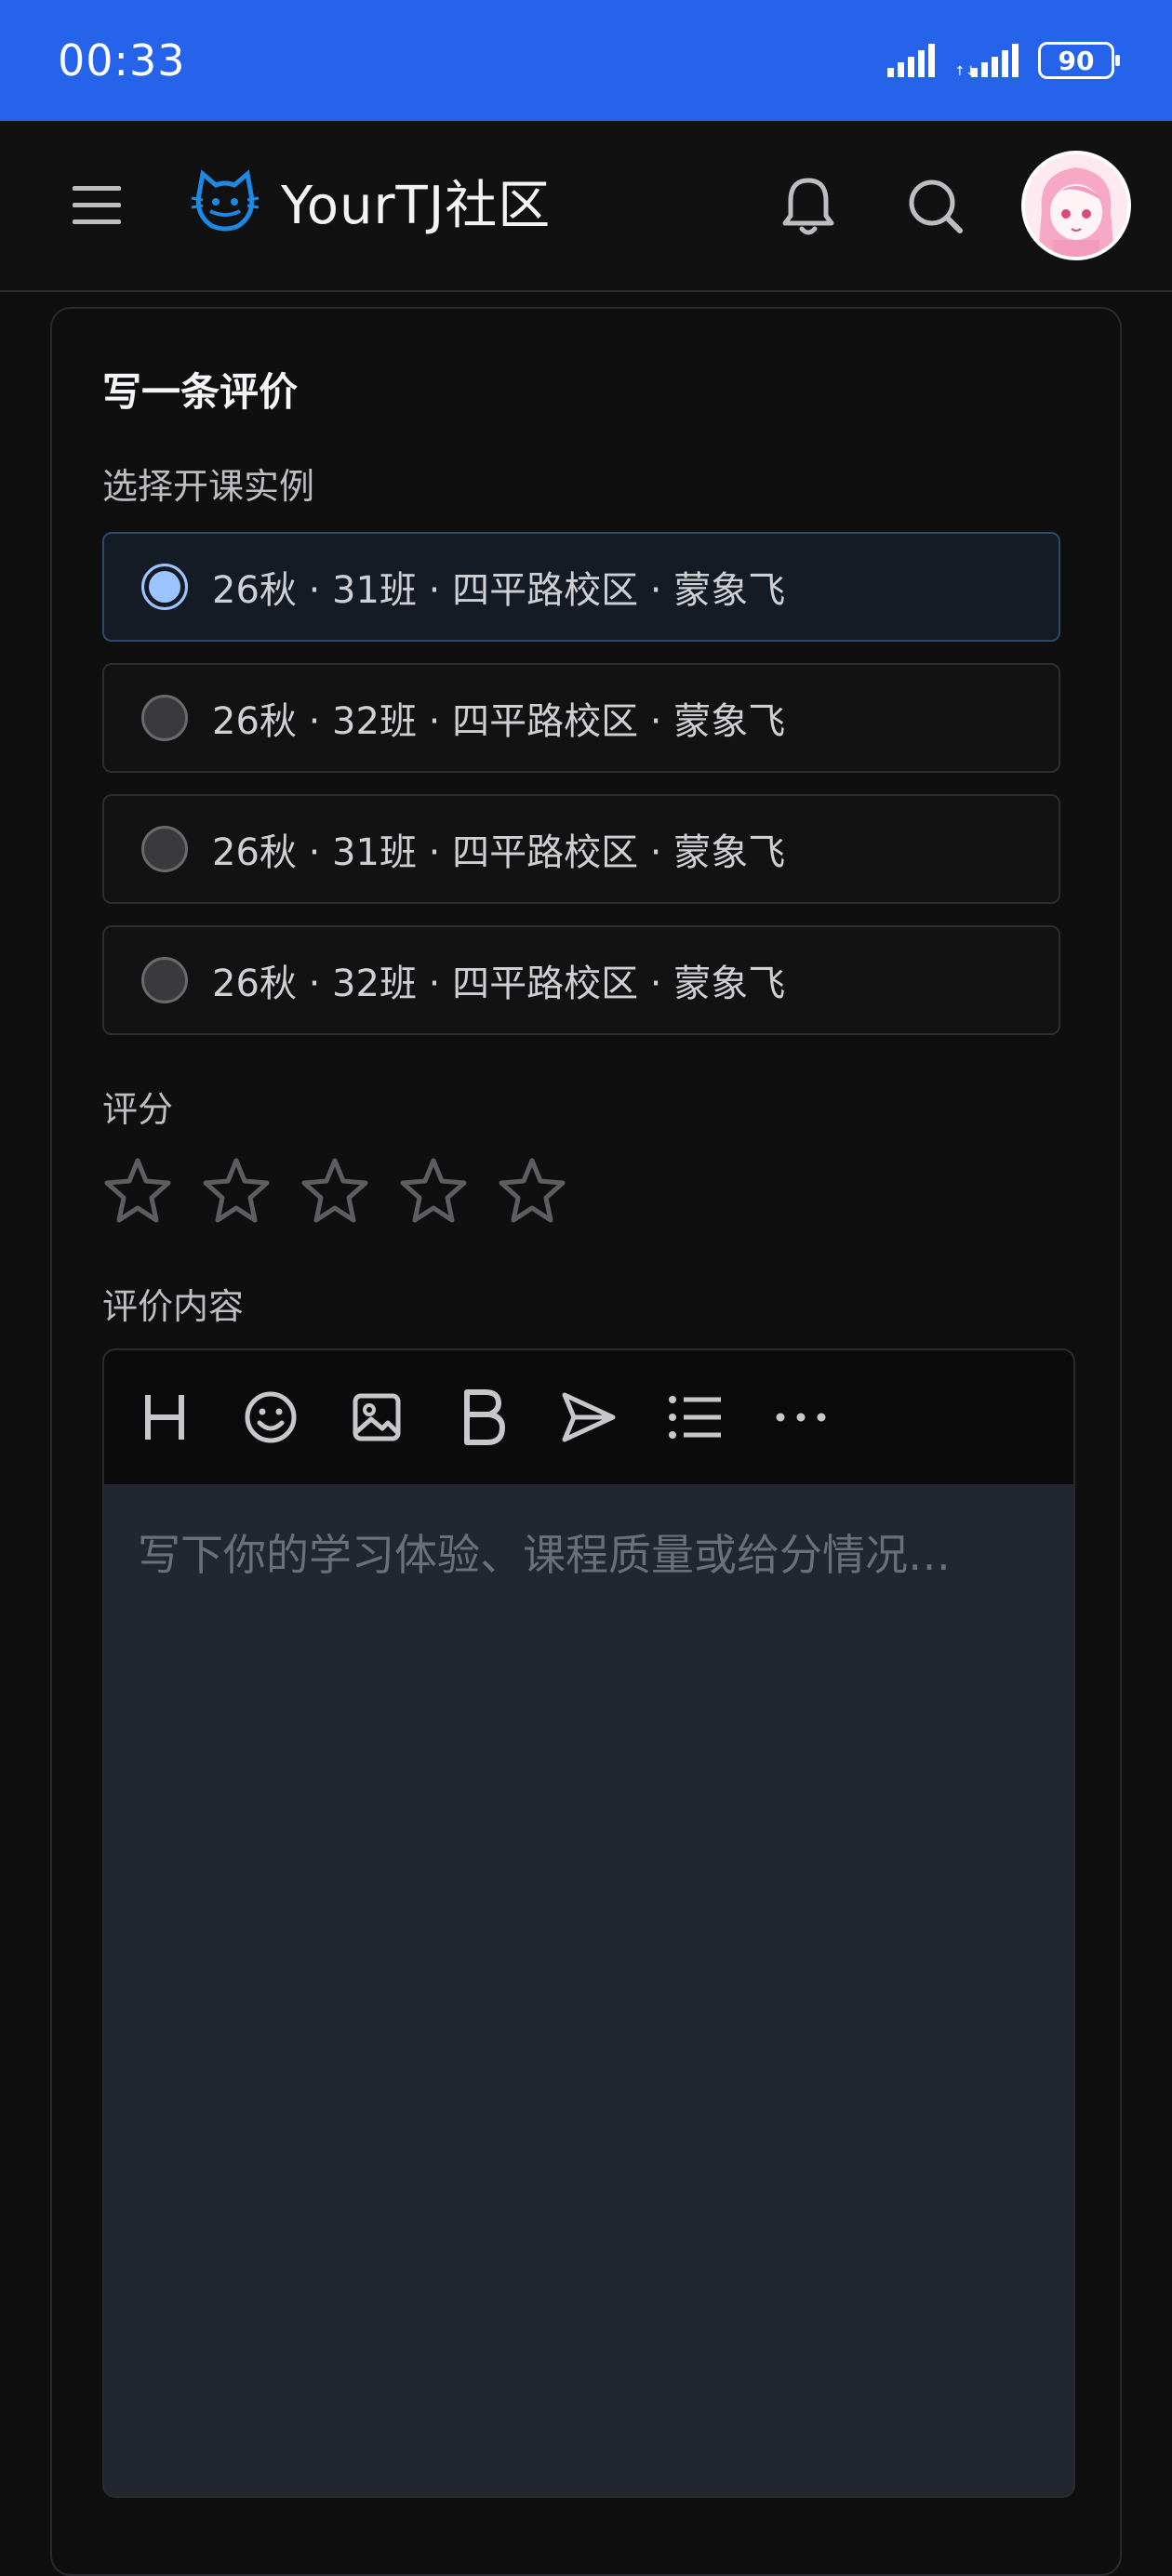 This screenshot has width=1172, height=2576. I want to click on battery-icon: 90, so click(1079, 60).